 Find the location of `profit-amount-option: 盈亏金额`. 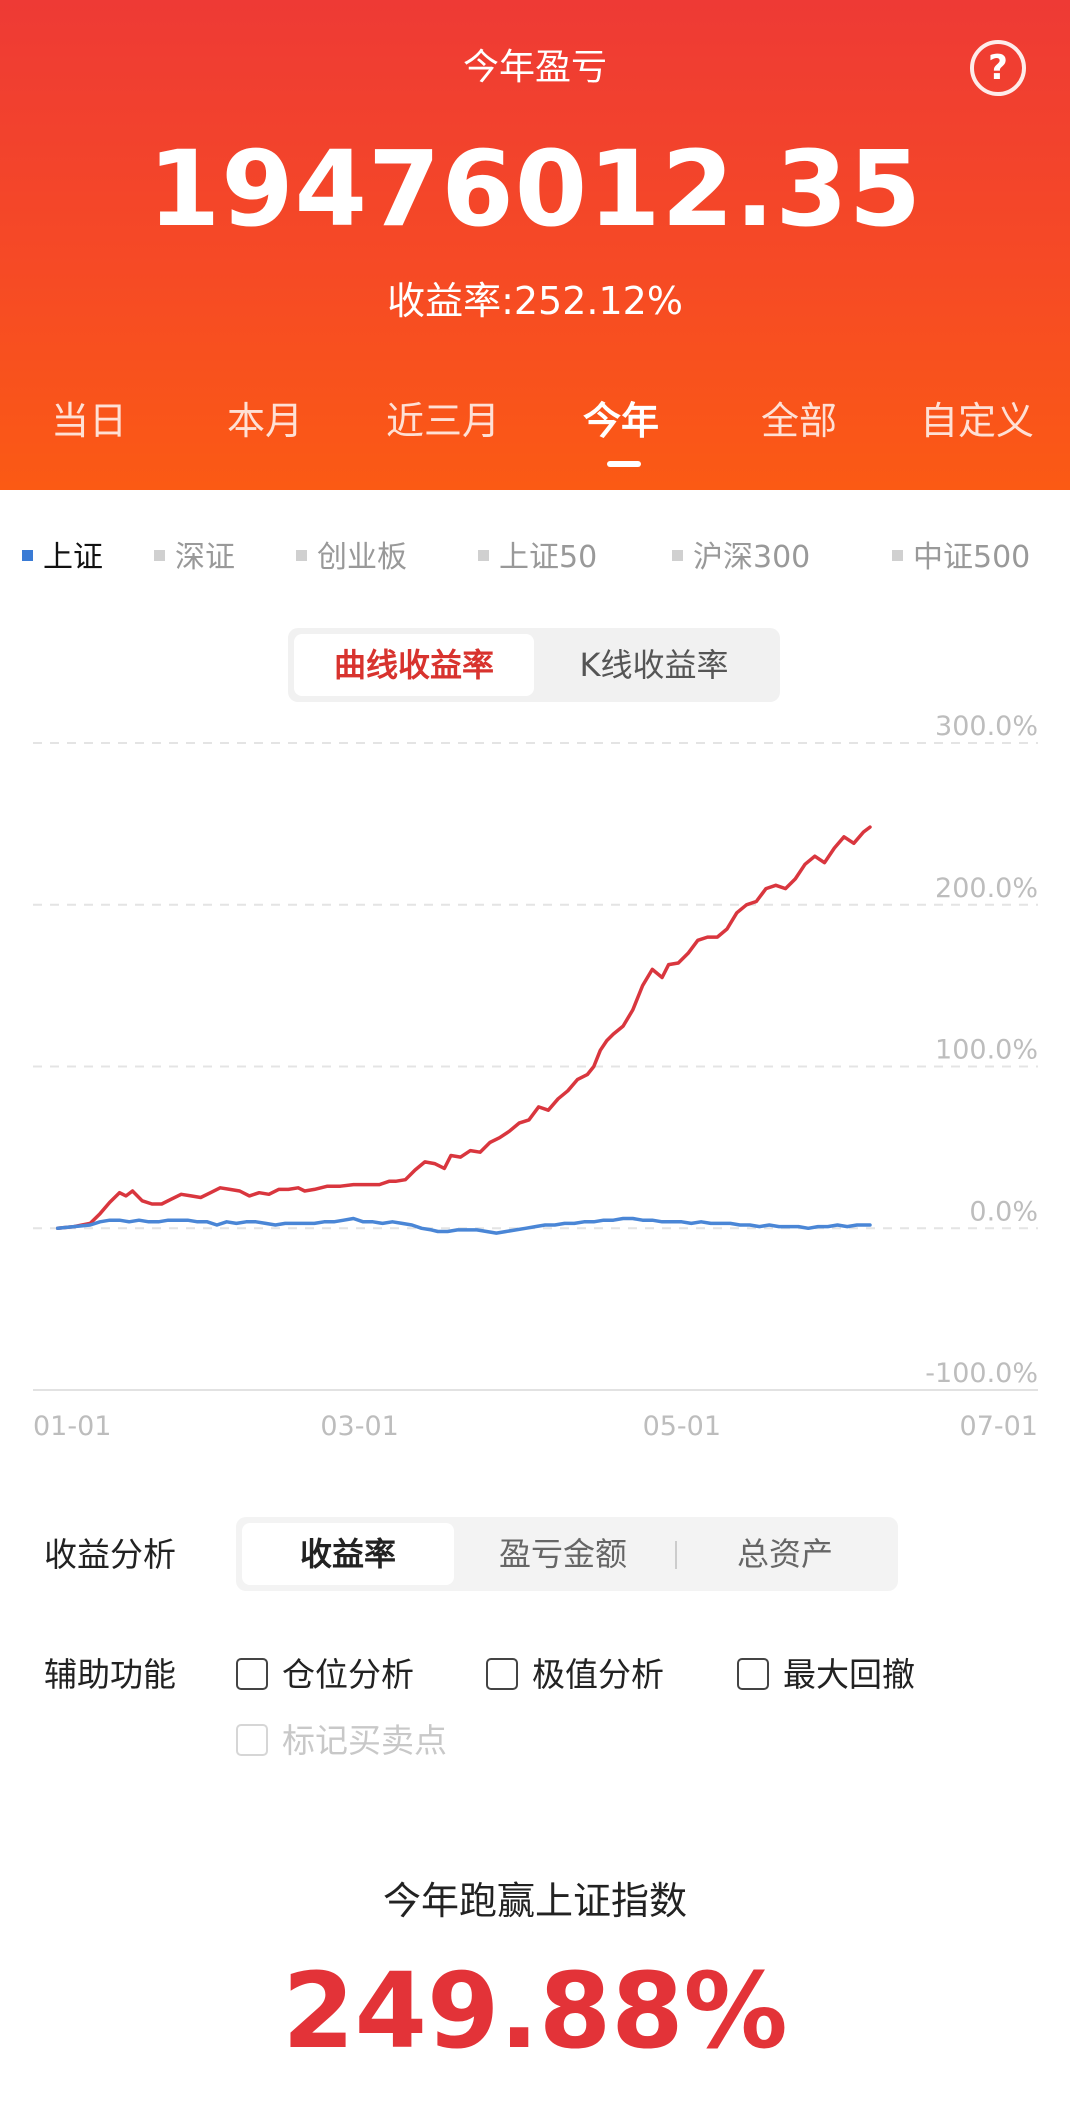

profit-amount-option: 盈亏金额 is located at coordinates (563, 1554).